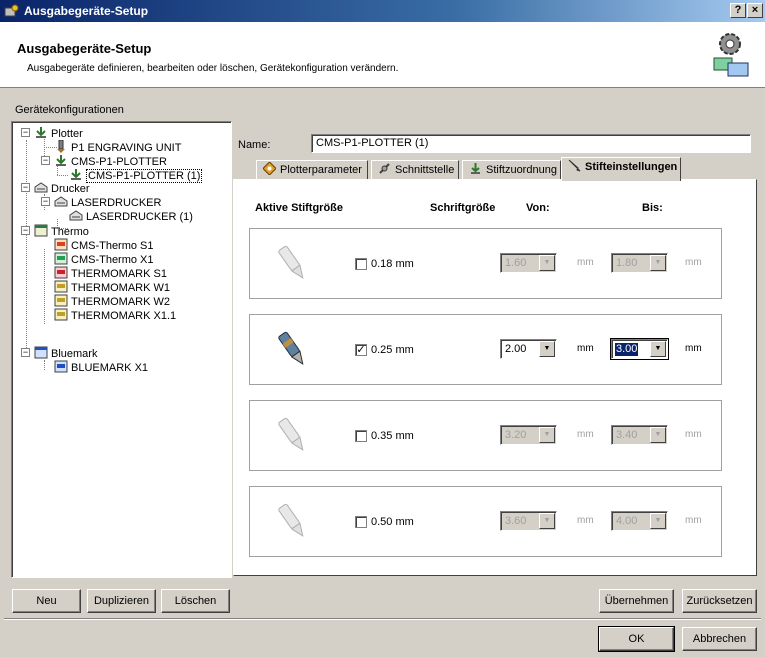 Image resolution: width=765 pixels, height=657 pixels. I want to click on tab-stifteinstellungen: Stifteinstellungen, so click(621, 169).